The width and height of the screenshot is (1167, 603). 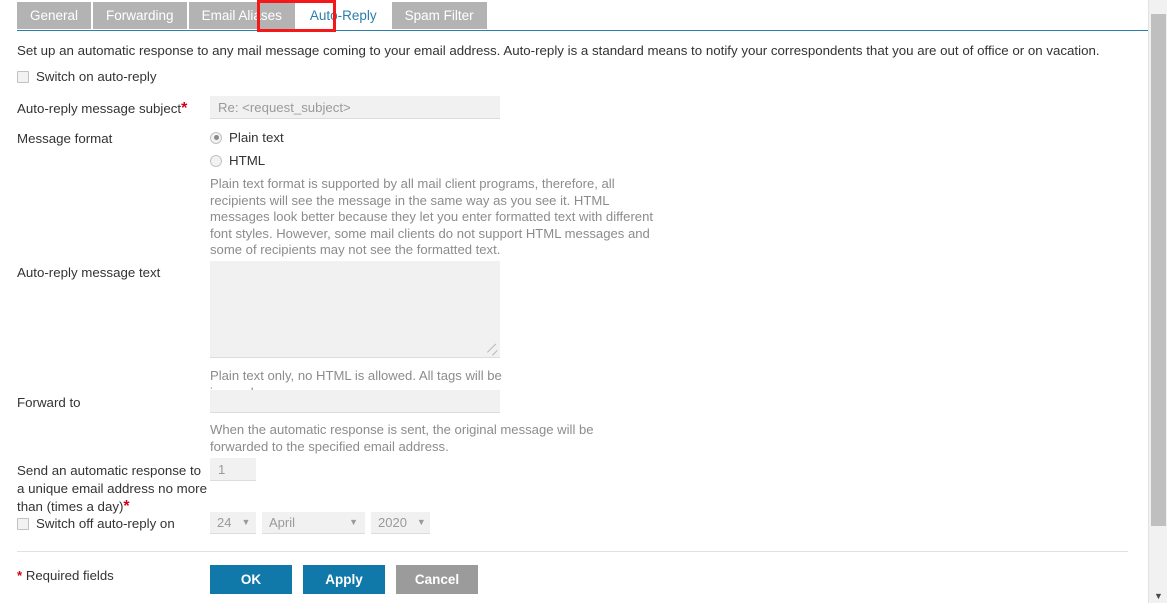 I want to click on action-buttons: OK Apply Cancel, so click(x=349, y=579).